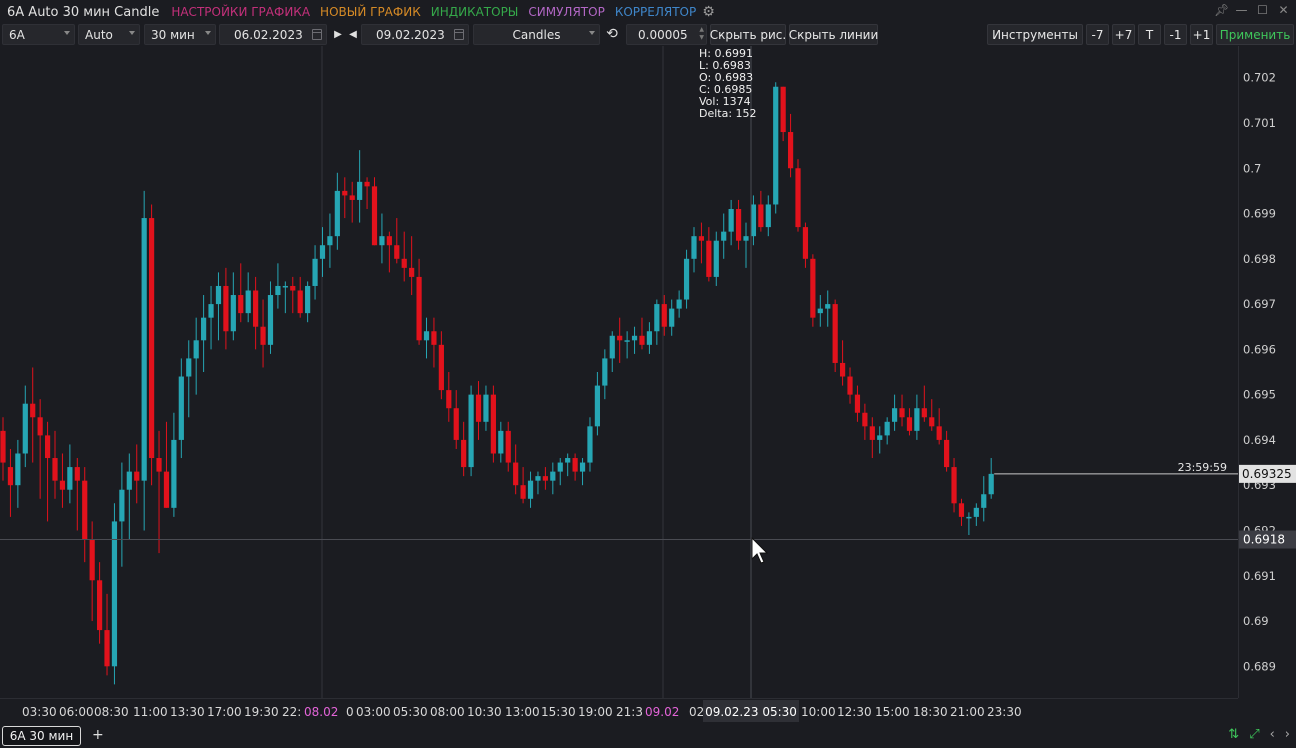 The image size is (1296, 748). I want to click on menu-chart-settings: НАСТРОЙКИ ГРАФИКА, so click(240, 12).